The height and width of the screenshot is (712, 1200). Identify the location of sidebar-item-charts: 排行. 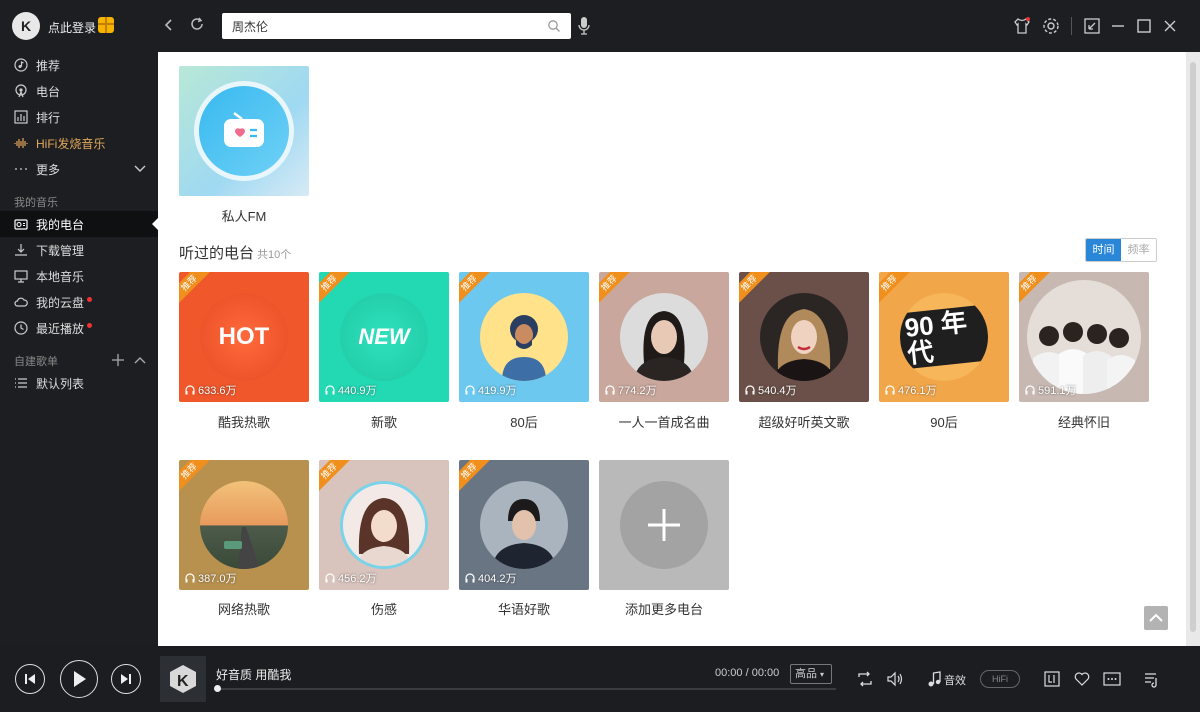
(79, 117).